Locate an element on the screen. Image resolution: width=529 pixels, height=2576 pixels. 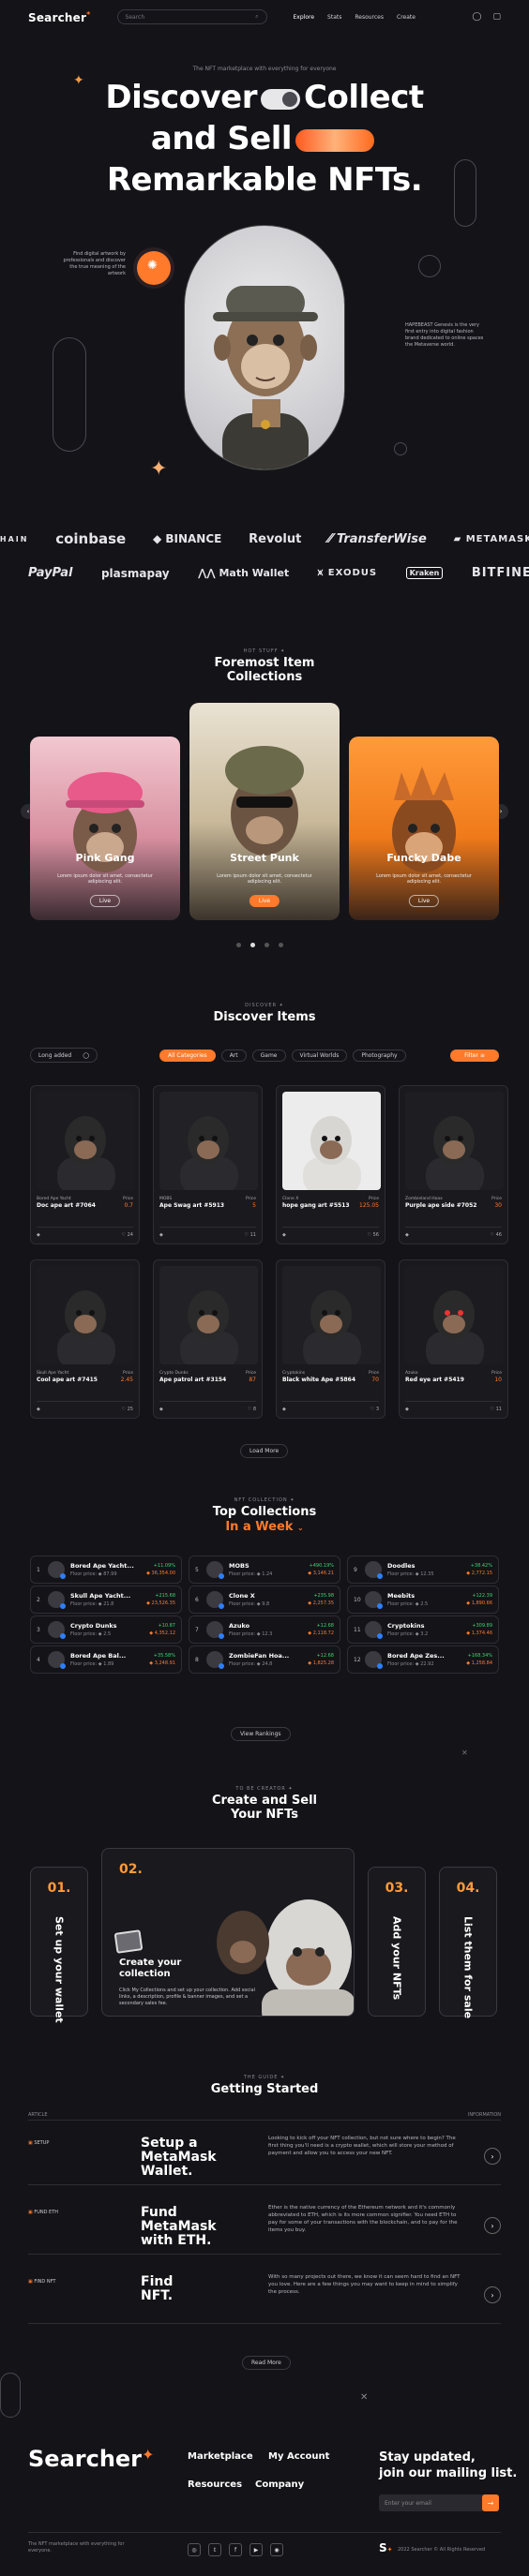
load-more-button: Load More is located at coordinates (264, 1451).